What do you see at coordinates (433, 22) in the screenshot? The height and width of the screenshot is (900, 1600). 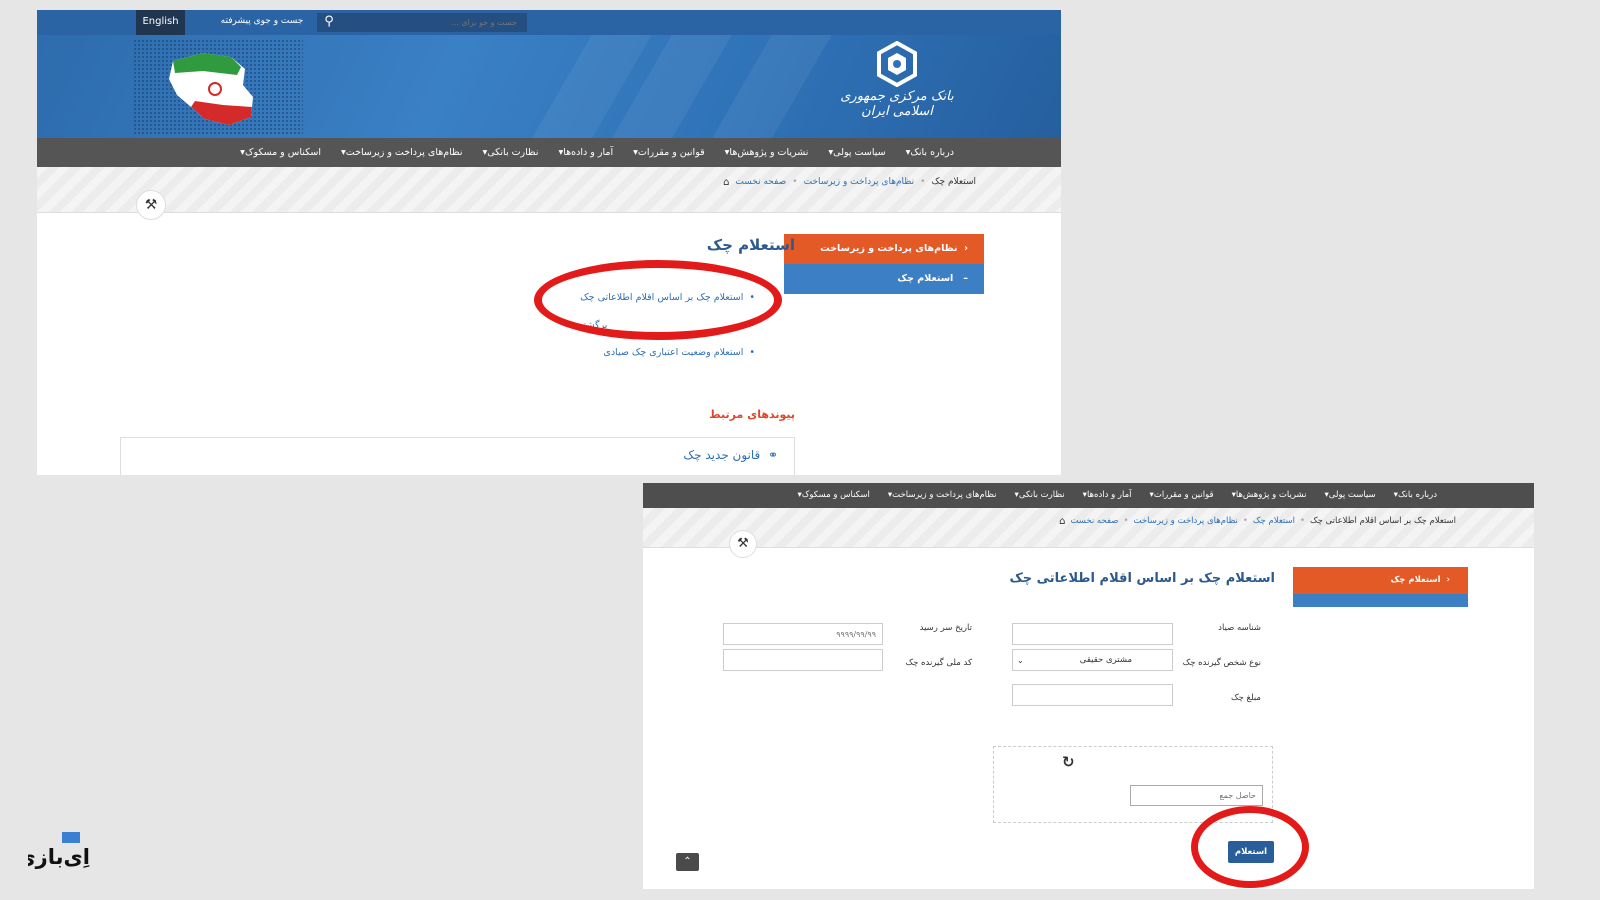 I see `search-input` at bounding box center [433, 22].